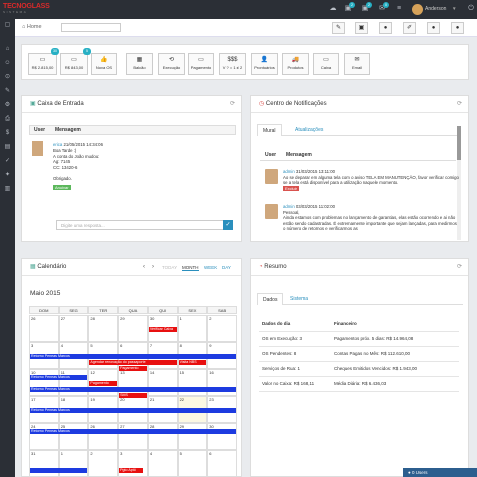 The width and height of the screenshot is (477, 477). Describe the element at coordinates (62, 187) in the screenshot. I see `attachment-button: Anuivar` at that location.